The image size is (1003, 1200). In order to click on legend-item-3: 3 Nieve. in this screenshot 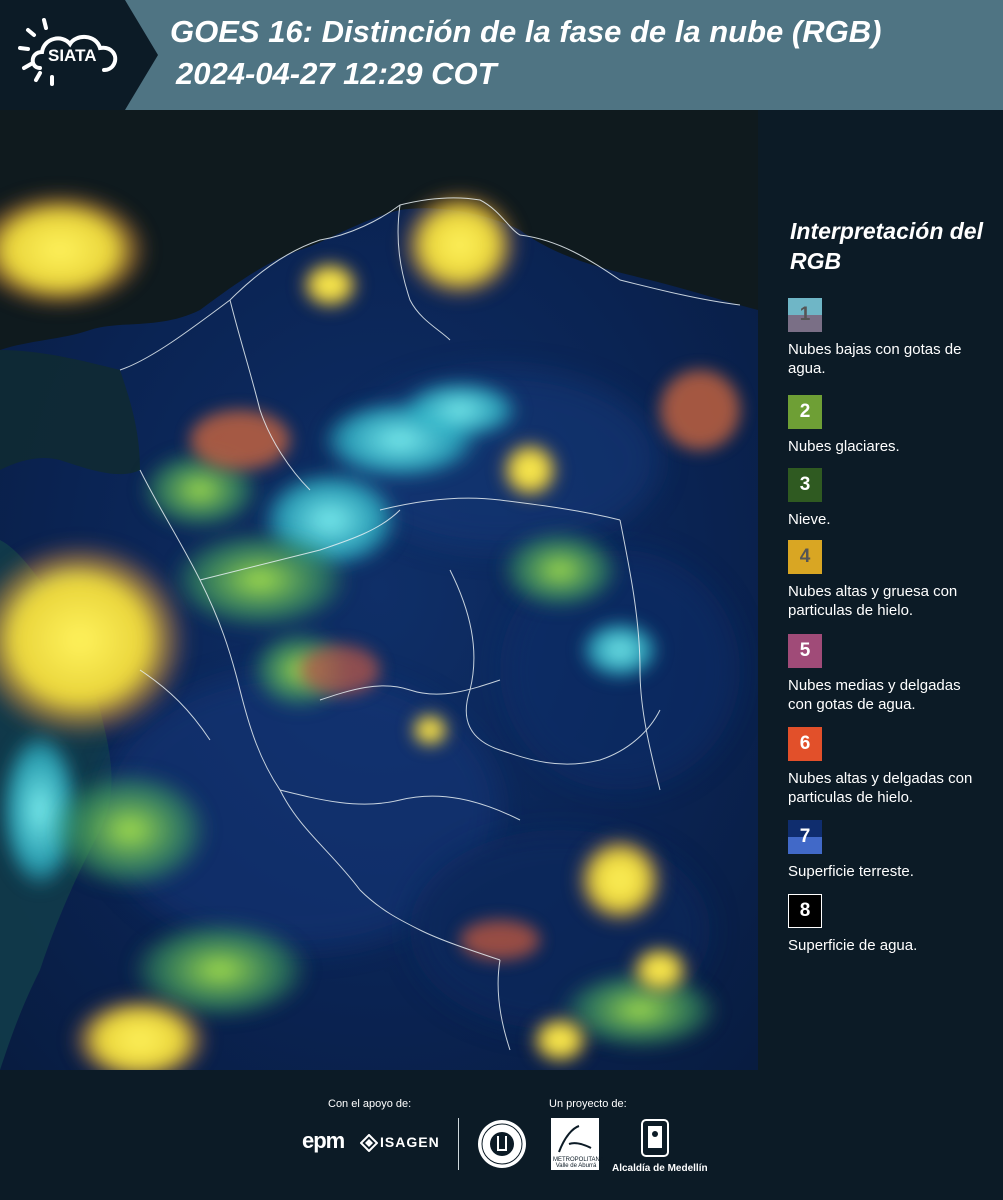, I will do `click(893, 498)`.